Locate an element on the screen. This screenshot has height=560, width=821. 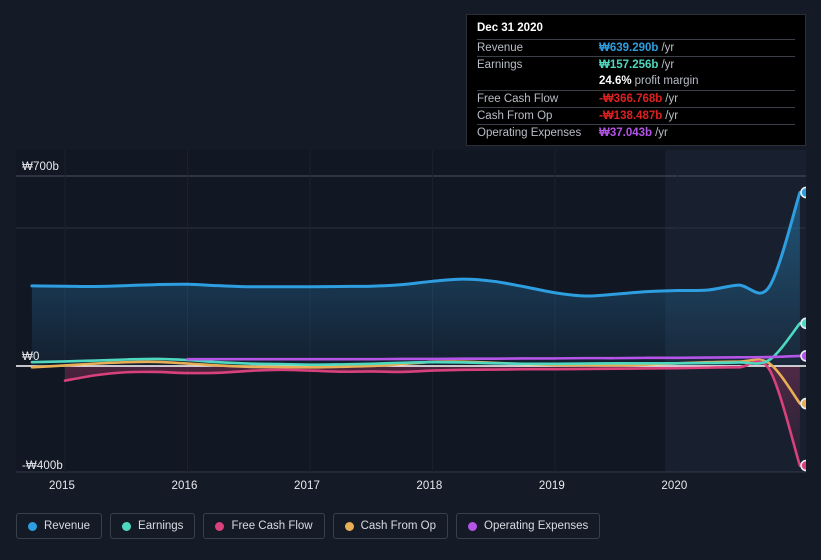
y-axis-tick-label: -₩400b is located at coordinates (42, 465).